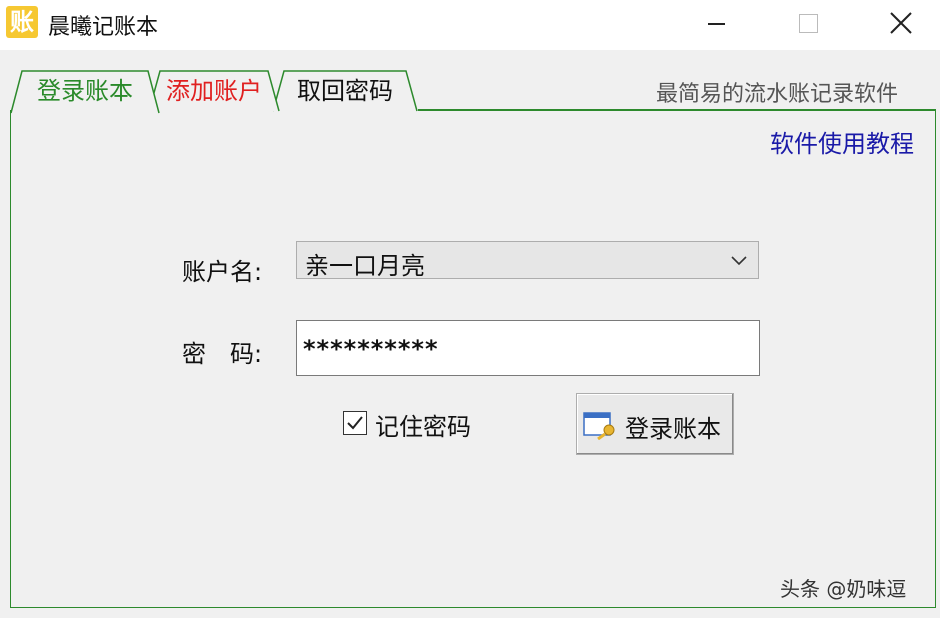 The image size is (950, 618). I want to click on username-label: 账户名:, so click(222, 272).